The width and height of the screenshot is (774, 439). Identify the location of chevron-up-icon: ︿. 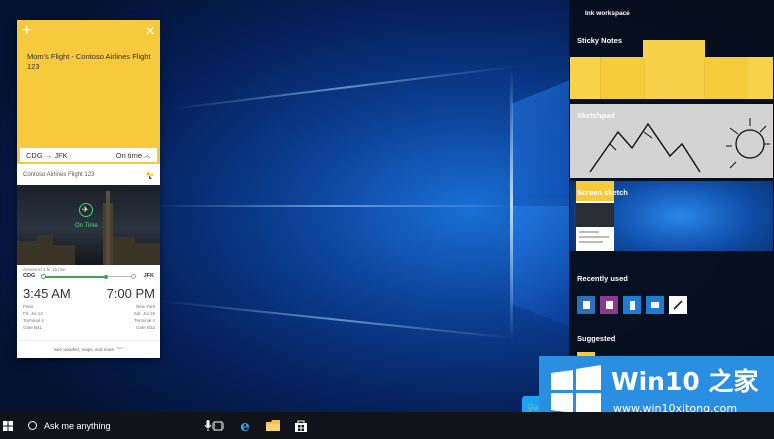
(147, 155).